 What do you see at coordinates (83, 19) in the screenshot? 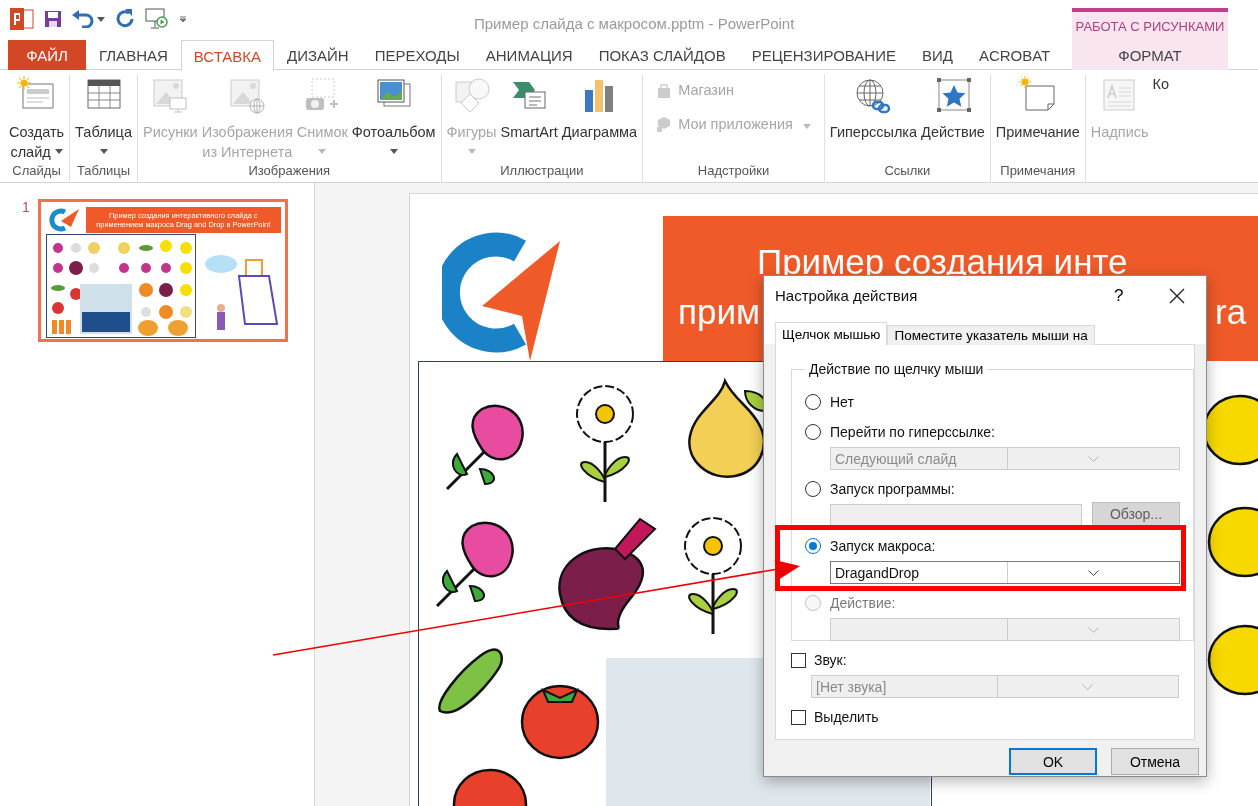
I see `undo-icon` at bounding box center [83, 19].